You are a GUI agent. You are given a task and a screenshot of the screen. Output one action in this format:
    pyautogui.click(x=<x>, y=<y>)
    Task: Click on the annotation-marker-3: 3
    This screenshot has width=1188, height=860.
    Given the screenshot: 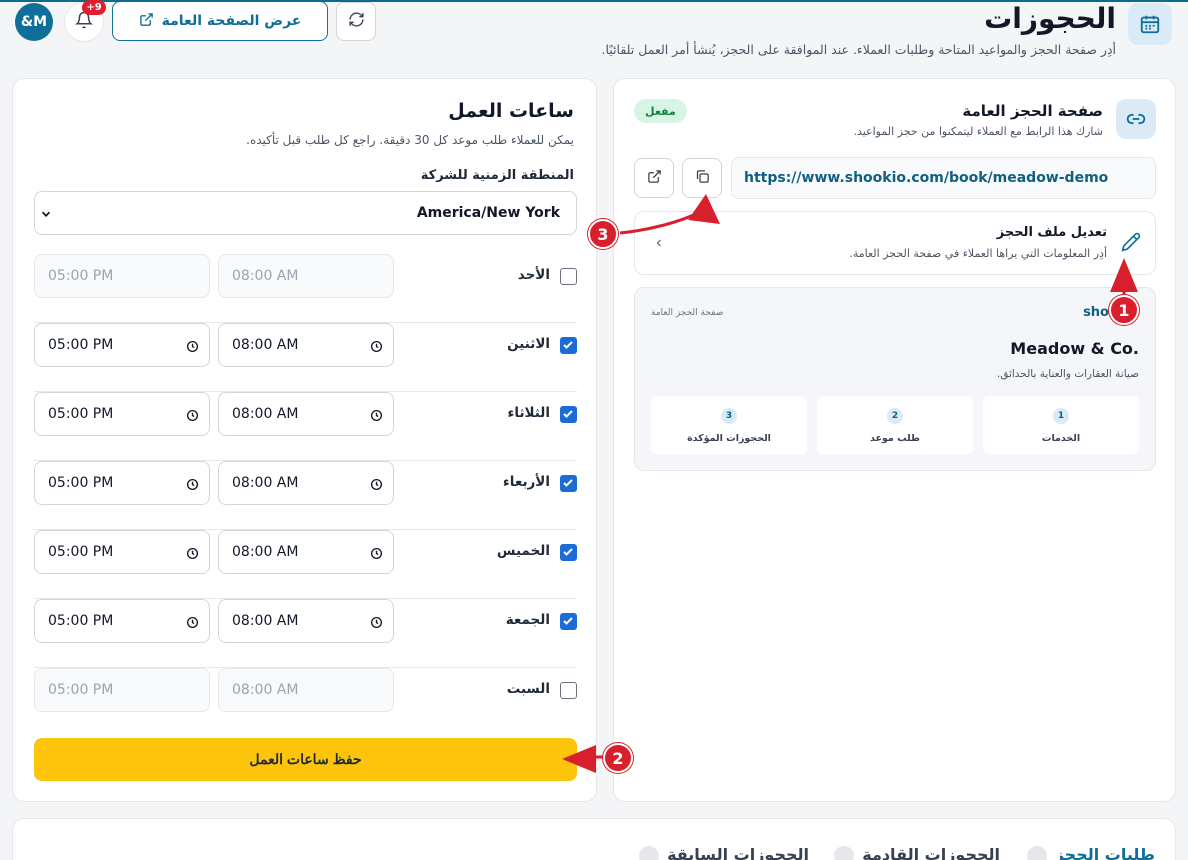 What is the action you would take?
    pyautogui.click(x=603, y=234)
    